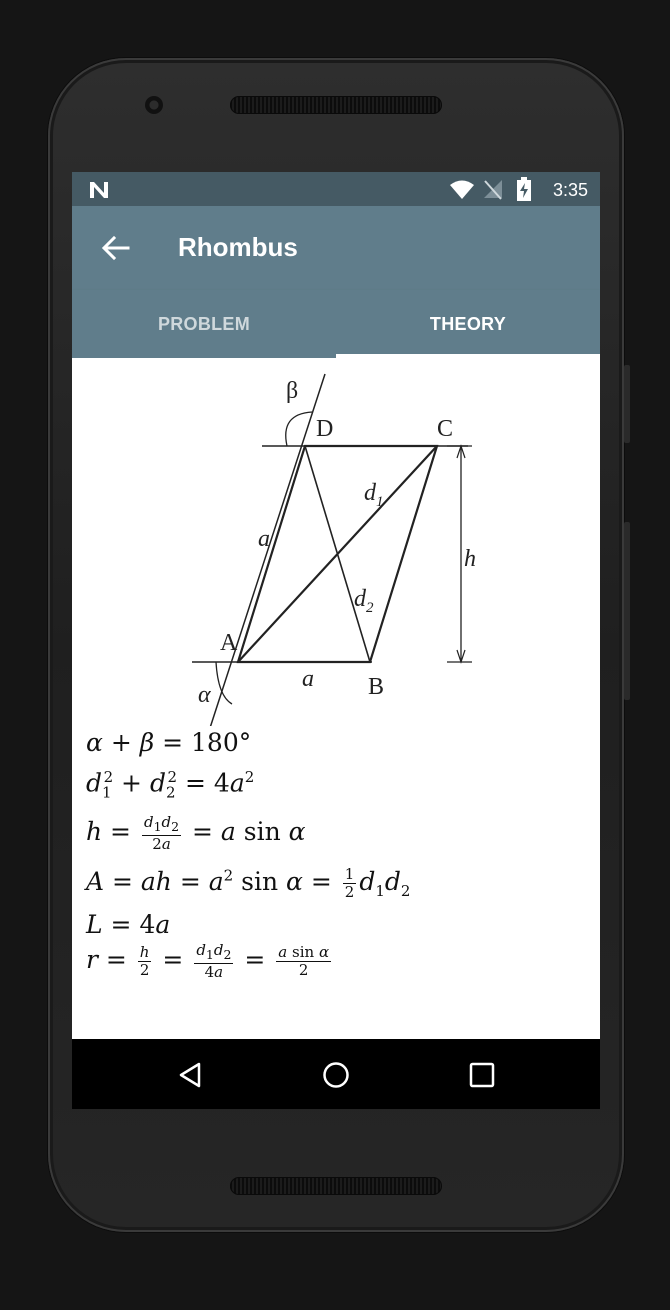  I want to click on power-button, so click(627, 404).